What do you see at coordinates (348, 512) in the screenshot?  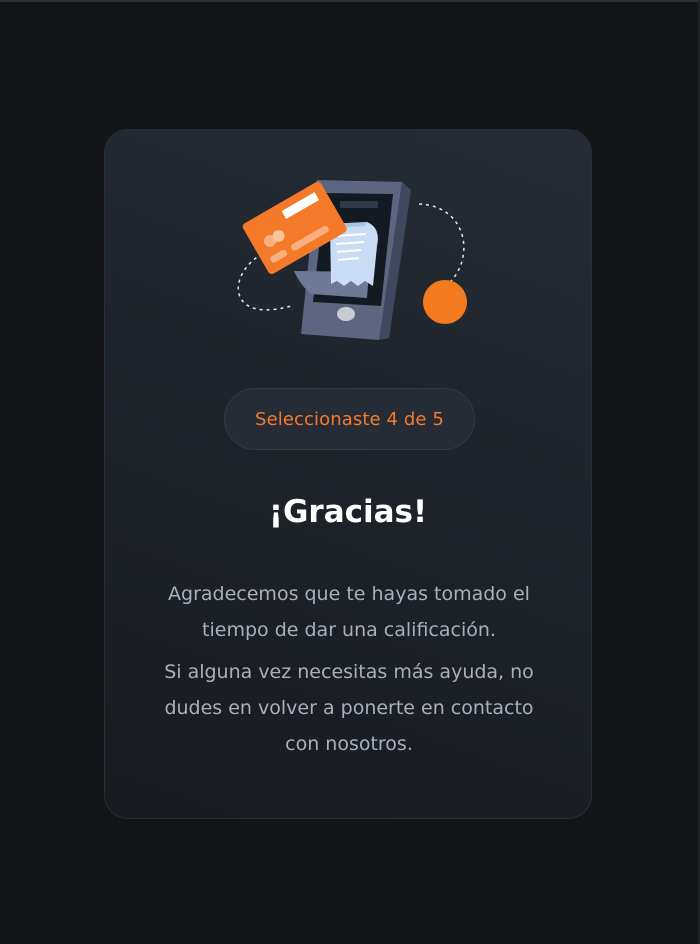 I see `thank-you-title: ¡Gracias!` at bounding box center [348, 512].